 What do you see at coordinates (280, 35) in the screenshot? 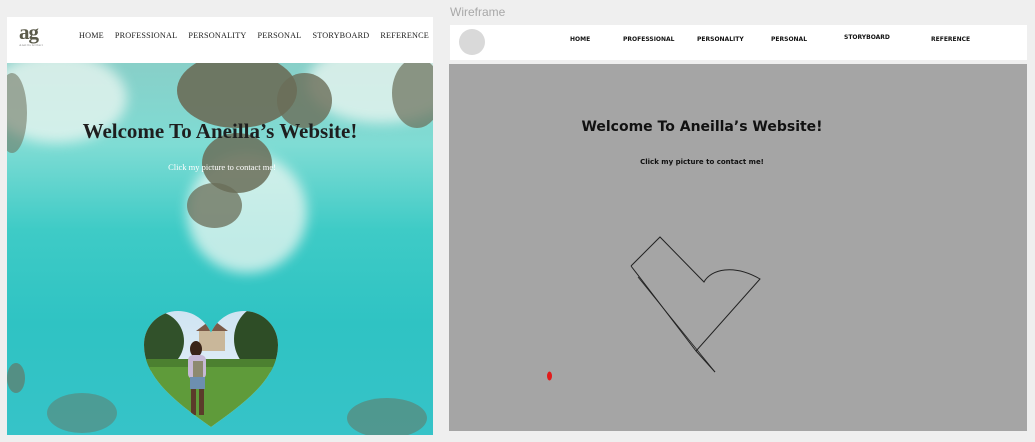
I see `nav-personal: PERSONAL` at bounding box center [280, 35].